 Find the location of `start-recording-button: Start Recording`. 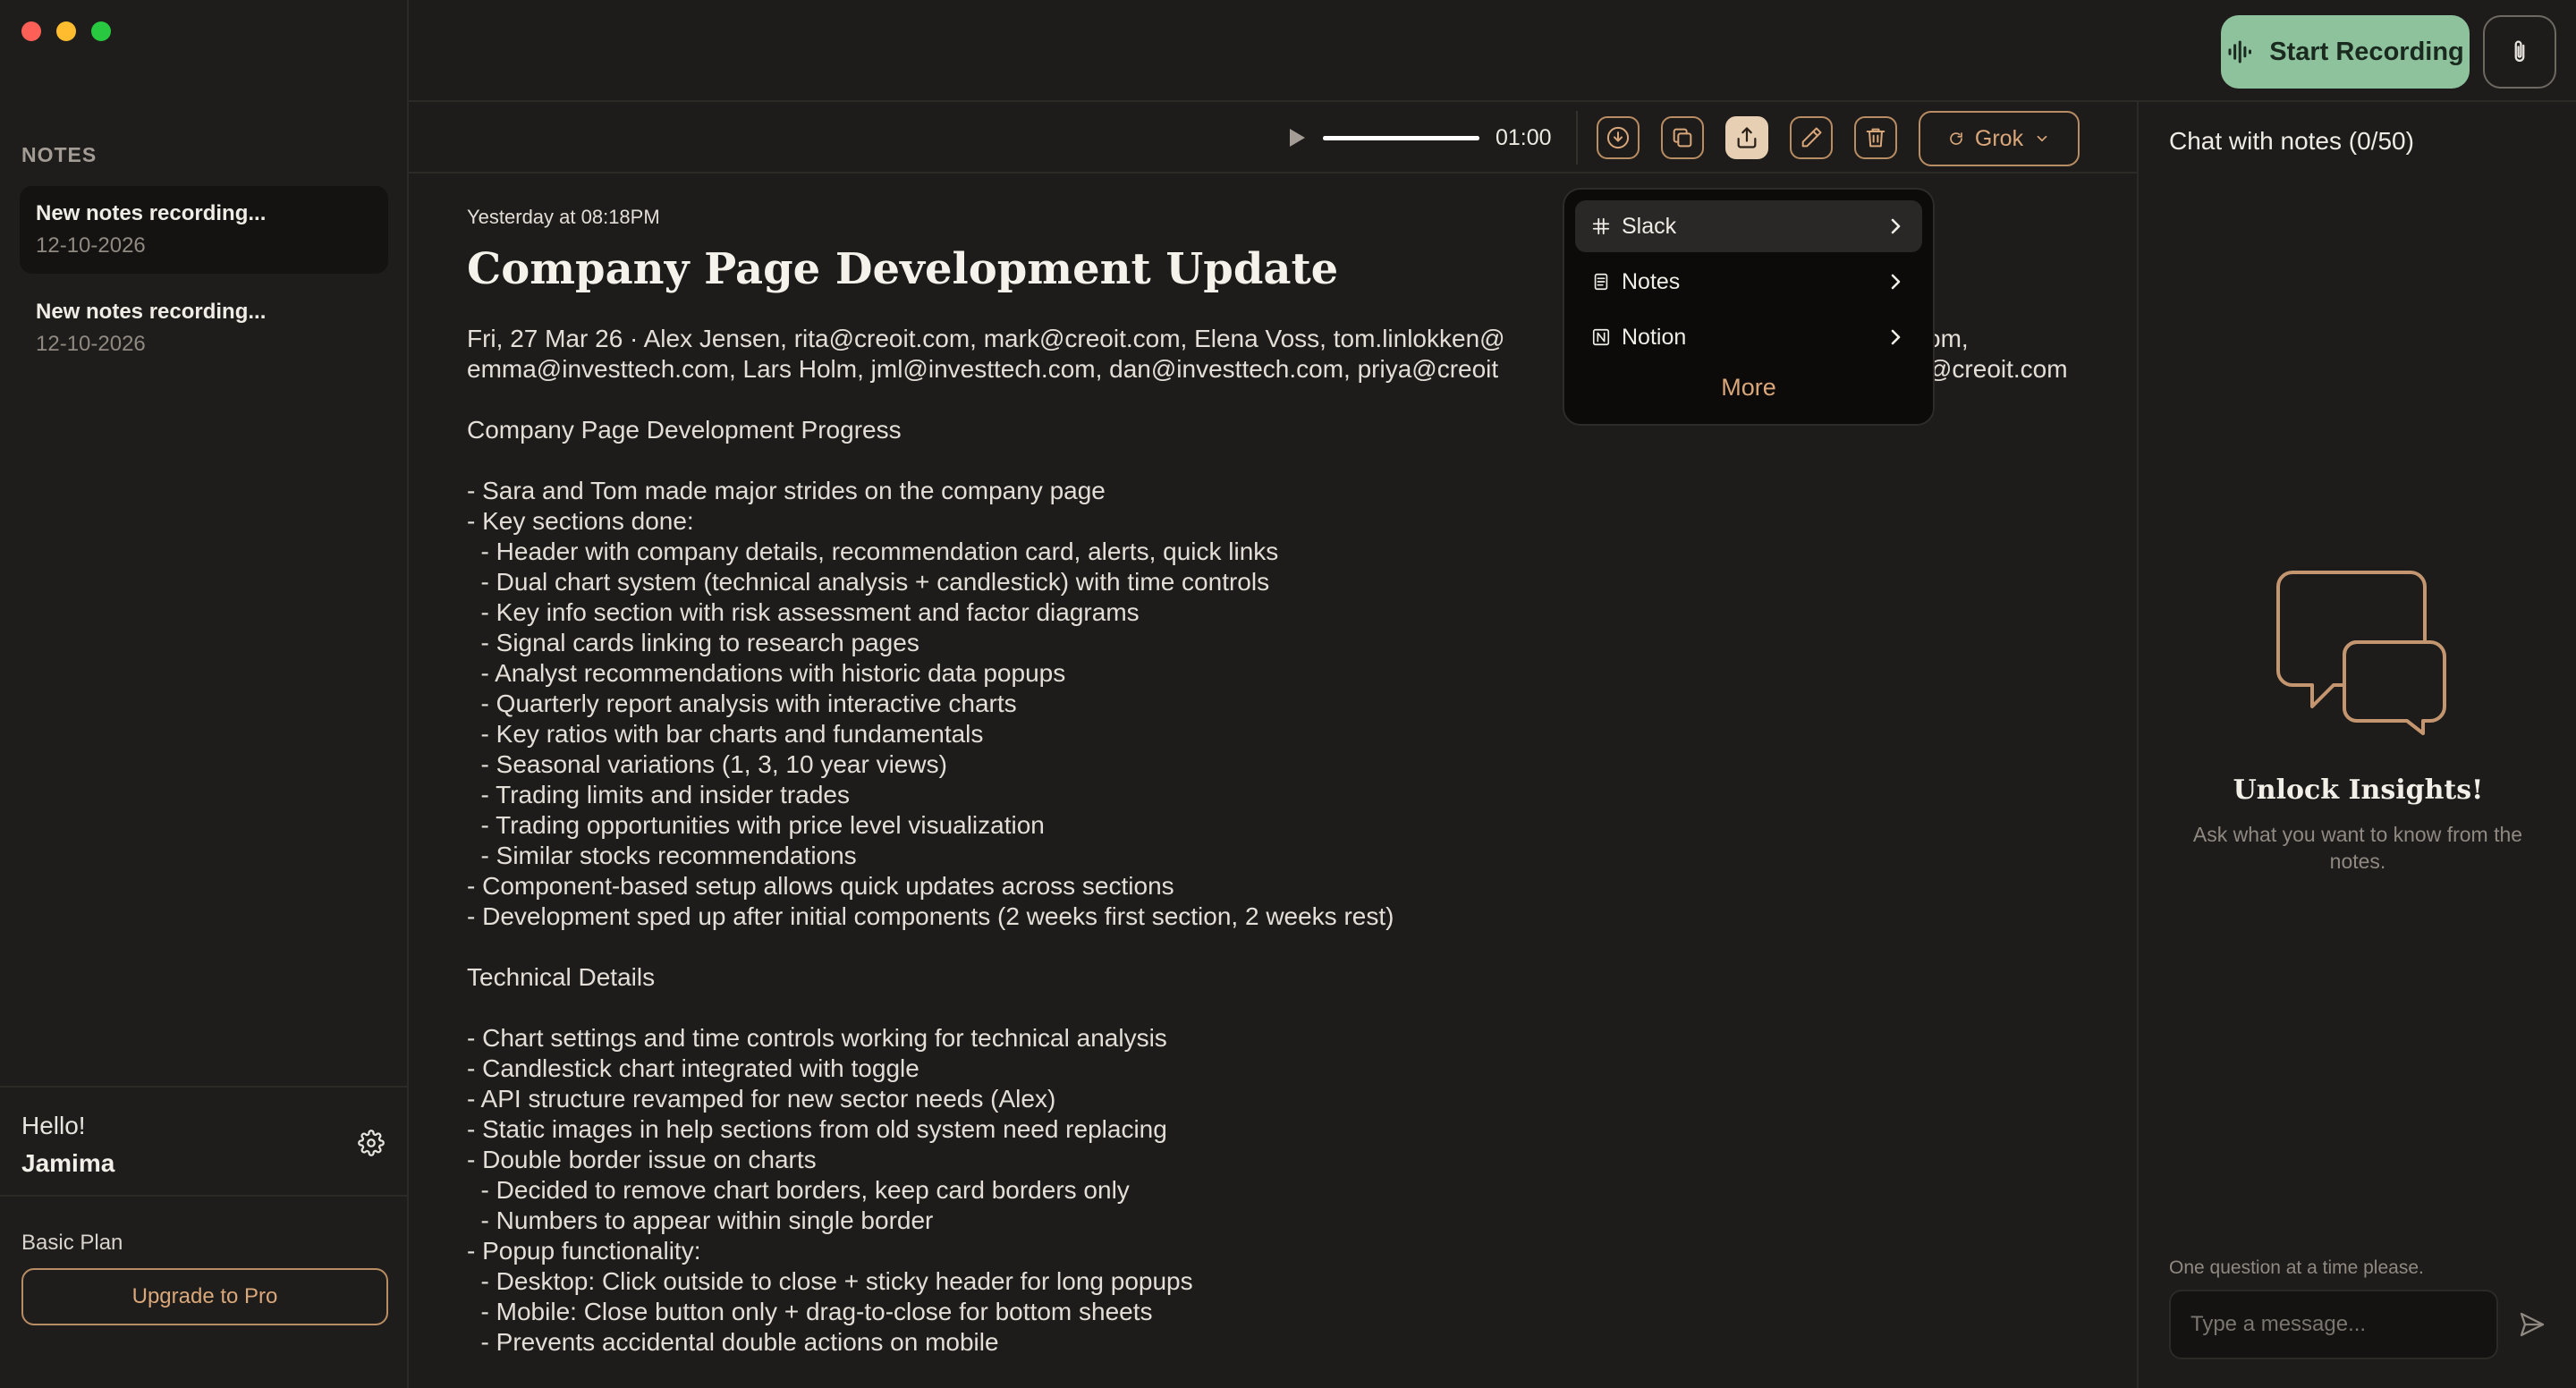

start-recording-button: Start Recording is located at coordinates (2345, 52).